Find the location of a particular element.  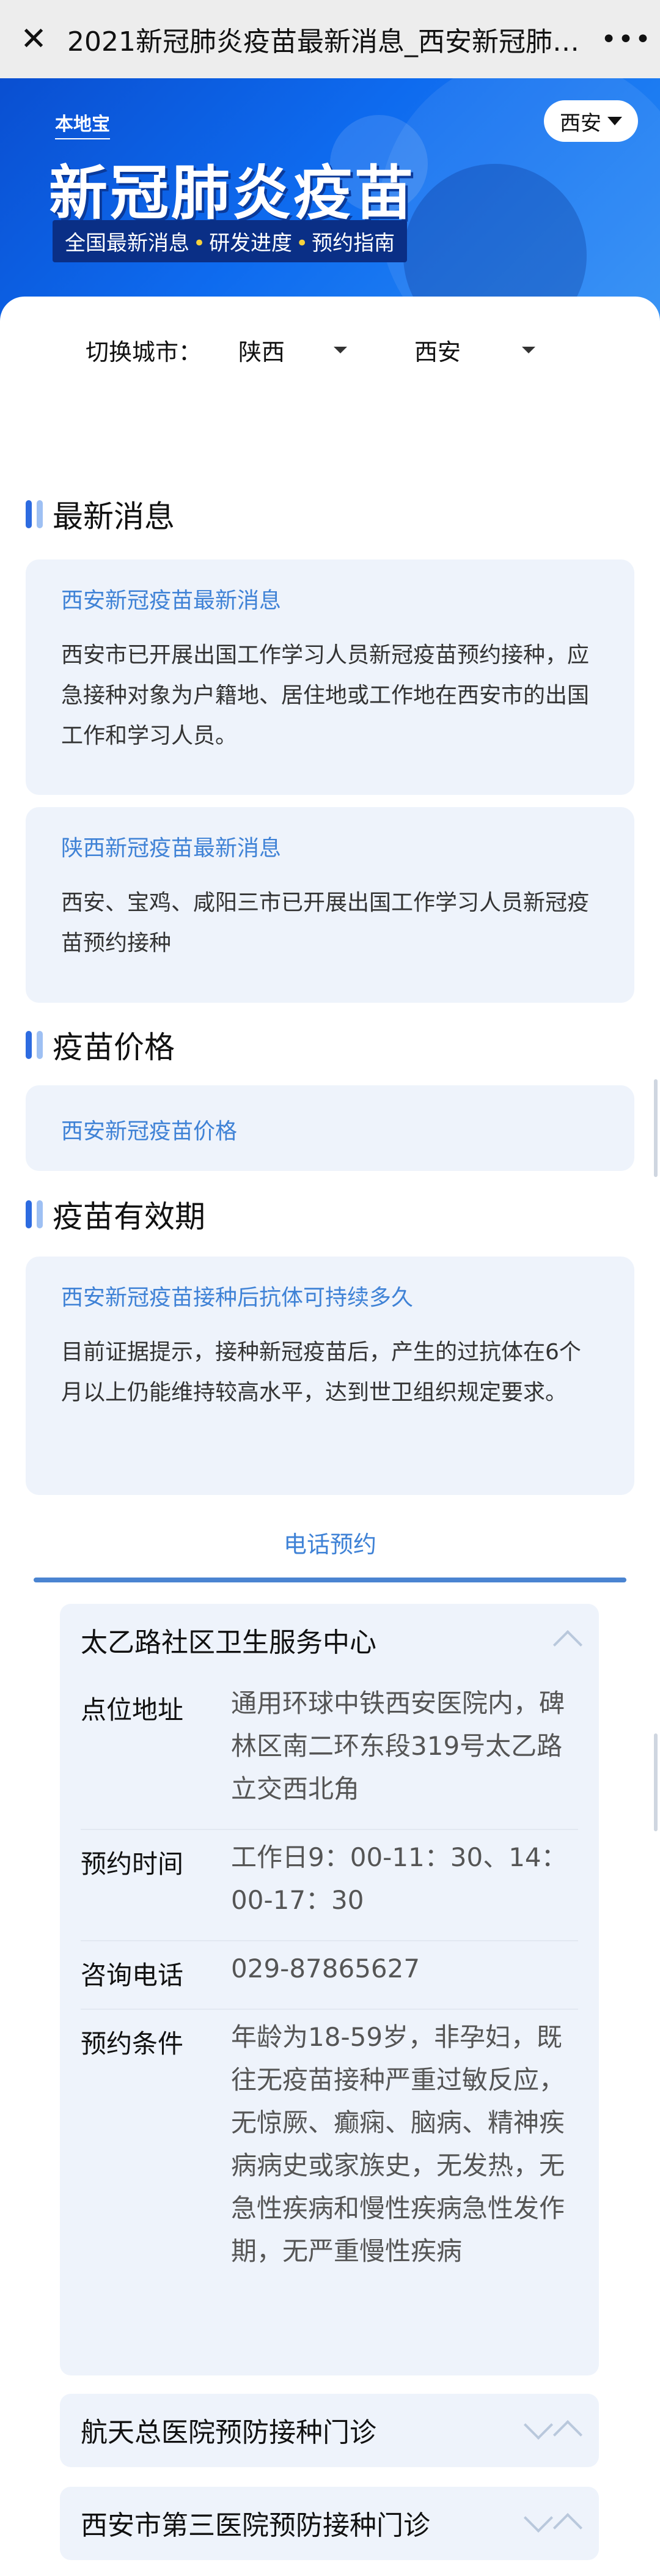

banner-subline: 全国最新消息 • 研发进度 • 预约指南 is located at coordinates (231, 241).